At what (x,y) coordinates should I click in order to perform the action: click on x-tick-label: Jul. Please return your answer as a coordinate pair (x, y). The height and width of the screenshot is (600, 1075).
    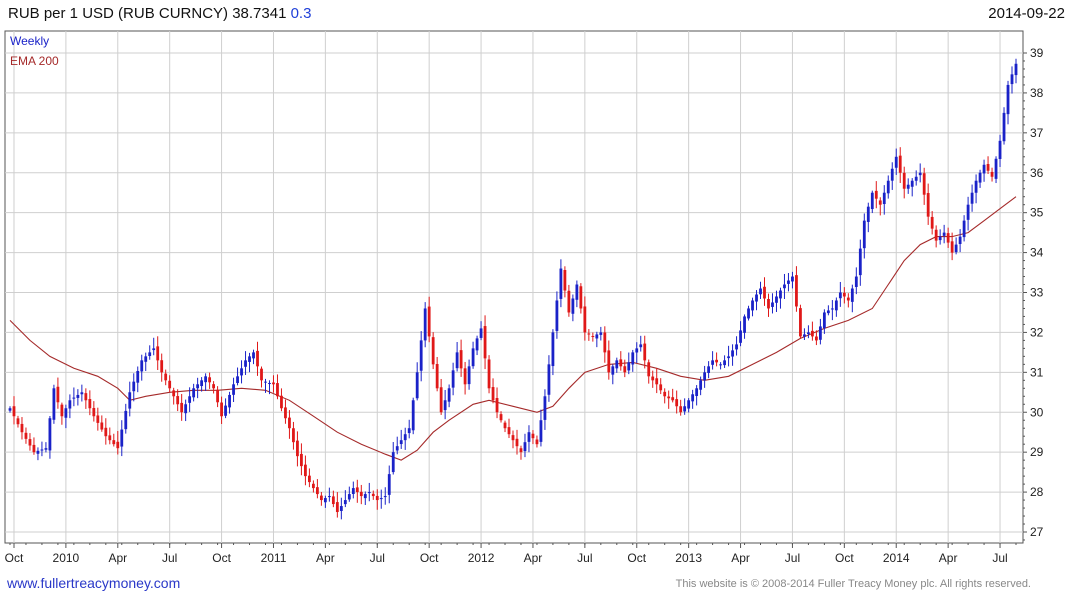
    Looking at the image, I should click on (169, 558).